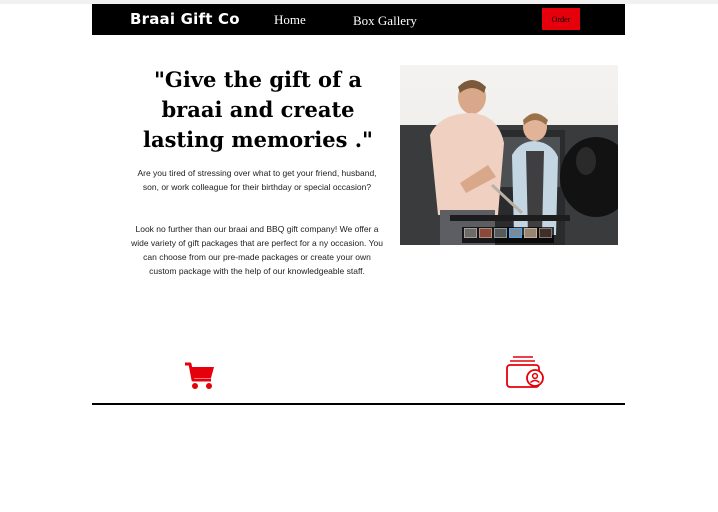  I want to click on navbar: Braai Gift Co Home Box Gallery Order, so click(358, 19).